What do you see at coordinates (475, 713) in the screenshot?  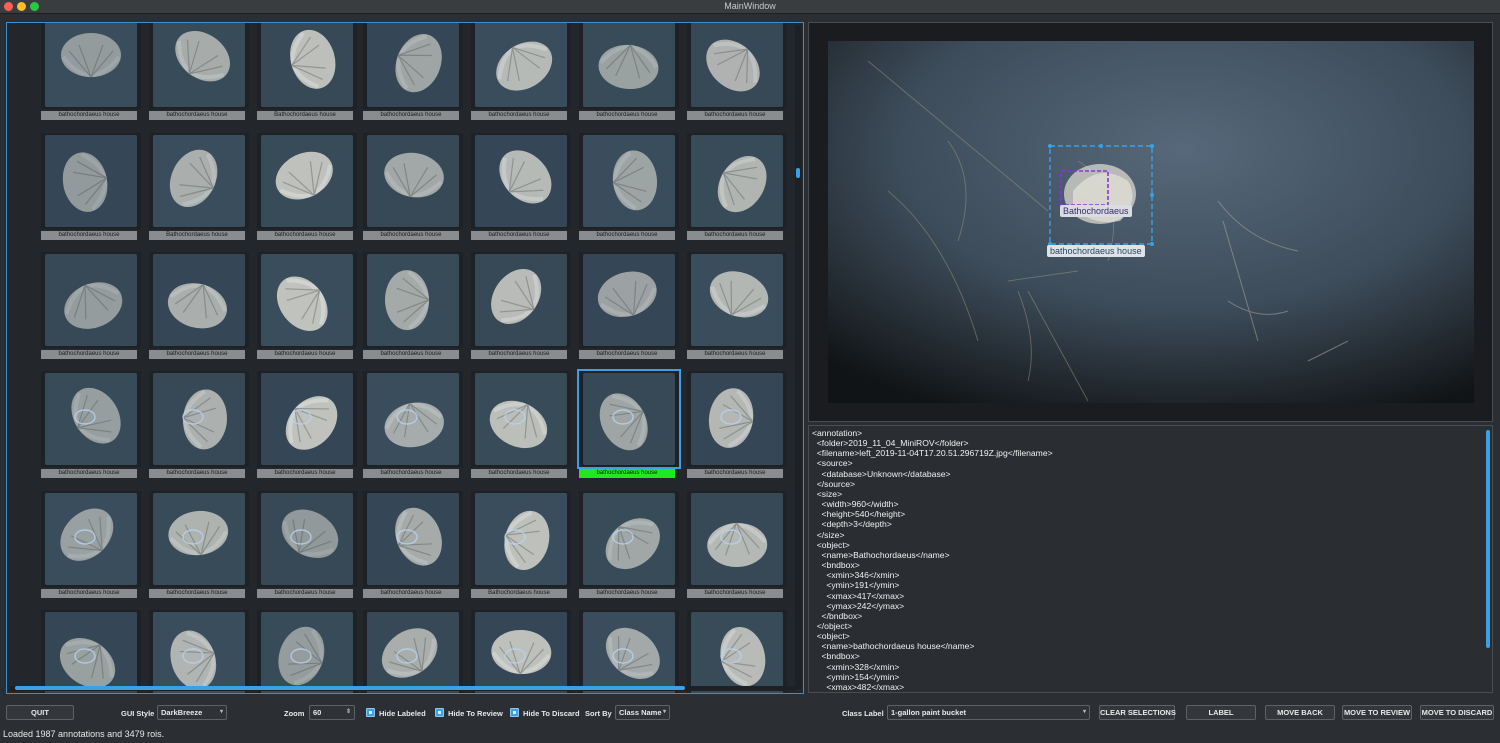 I see `hide-to-review-label: Hide To Review` at bounding box center [475, 713].